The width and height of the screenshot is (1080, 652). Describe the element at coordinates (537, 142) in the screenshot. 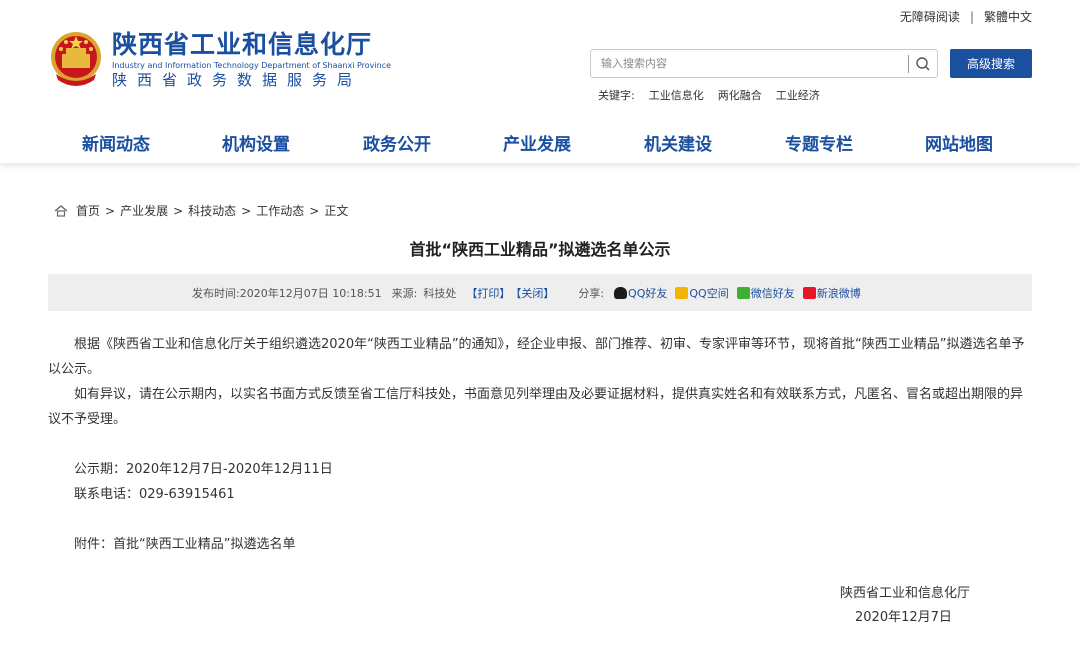

I see `nav-item-industry: 产业发展` at that location.